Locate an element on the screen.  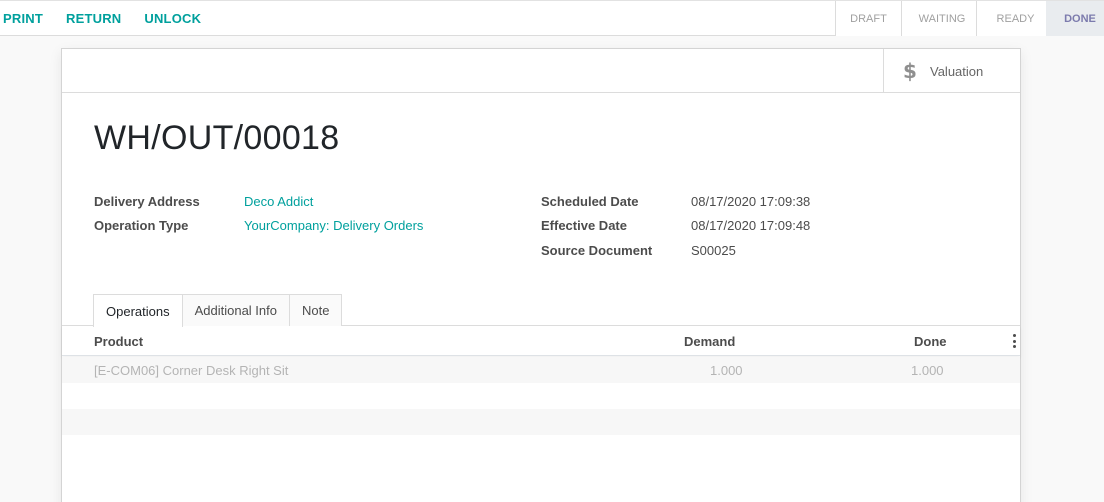
row-product: [E-COM06] Corner Desk Right Sit is located at coordinates (191, 370).